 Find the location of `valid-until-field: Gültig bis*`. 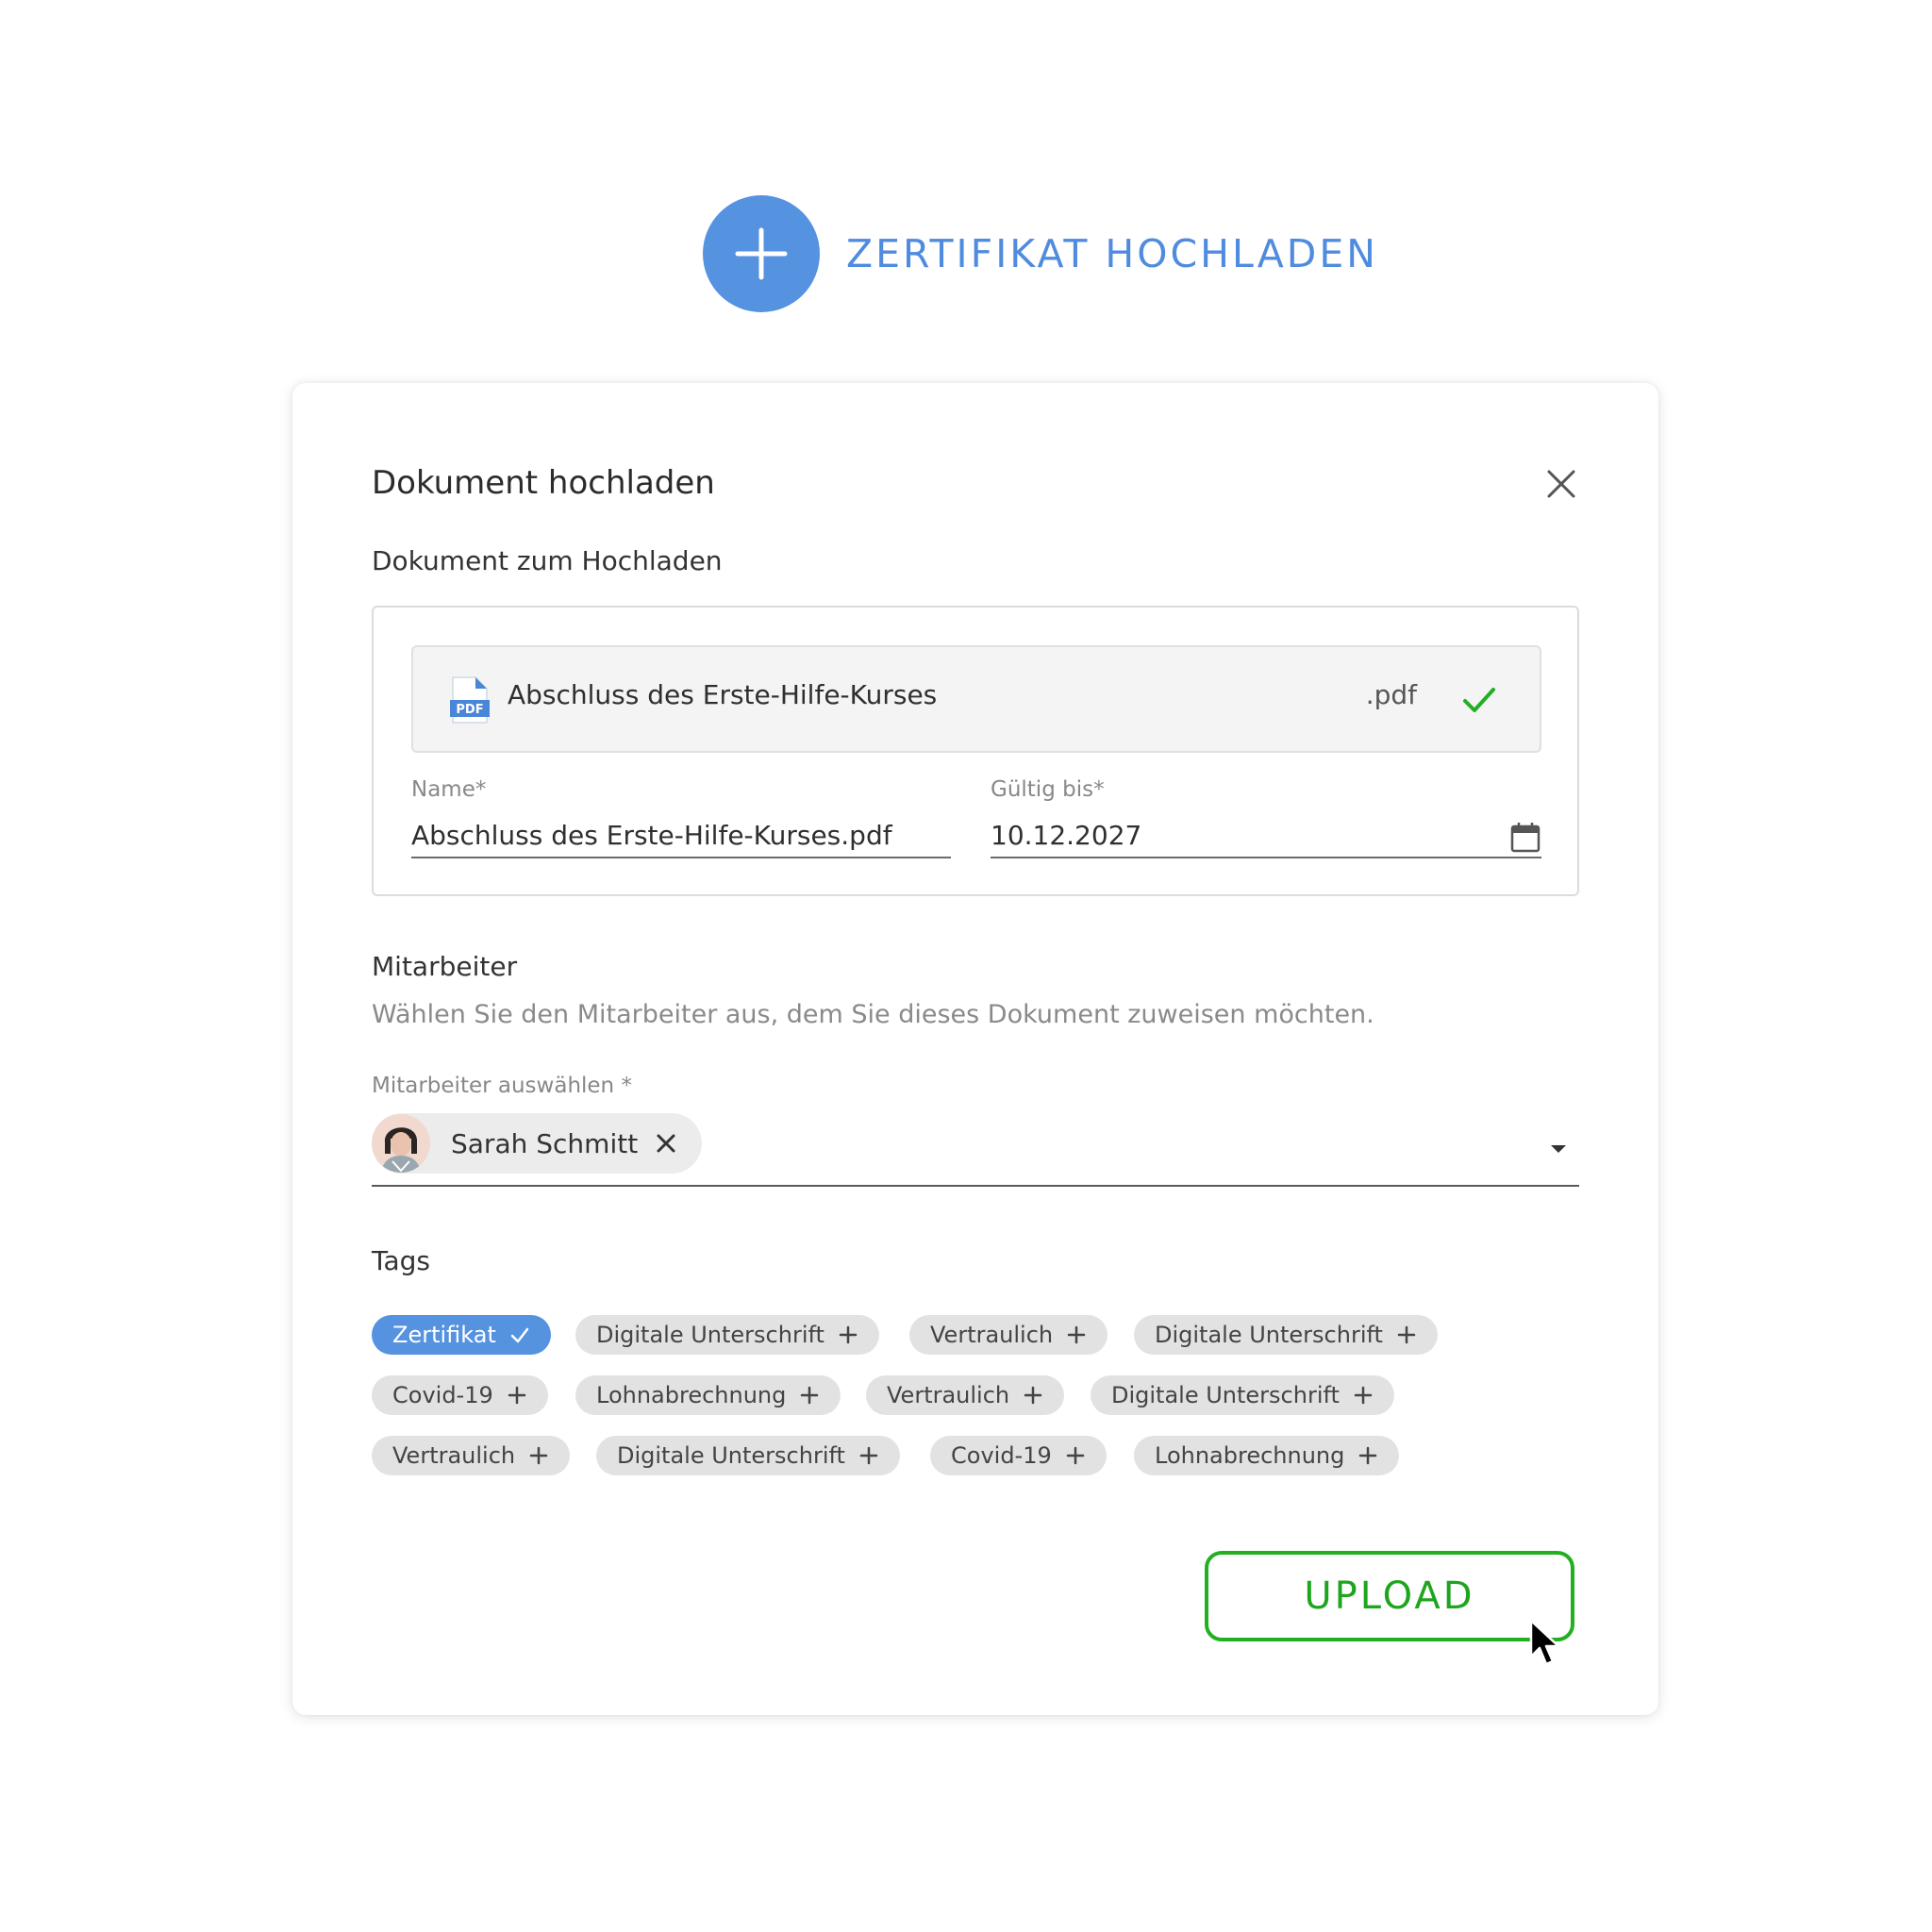

valid-until-field: Gültig bis* is located at coordinates (1266, 819).